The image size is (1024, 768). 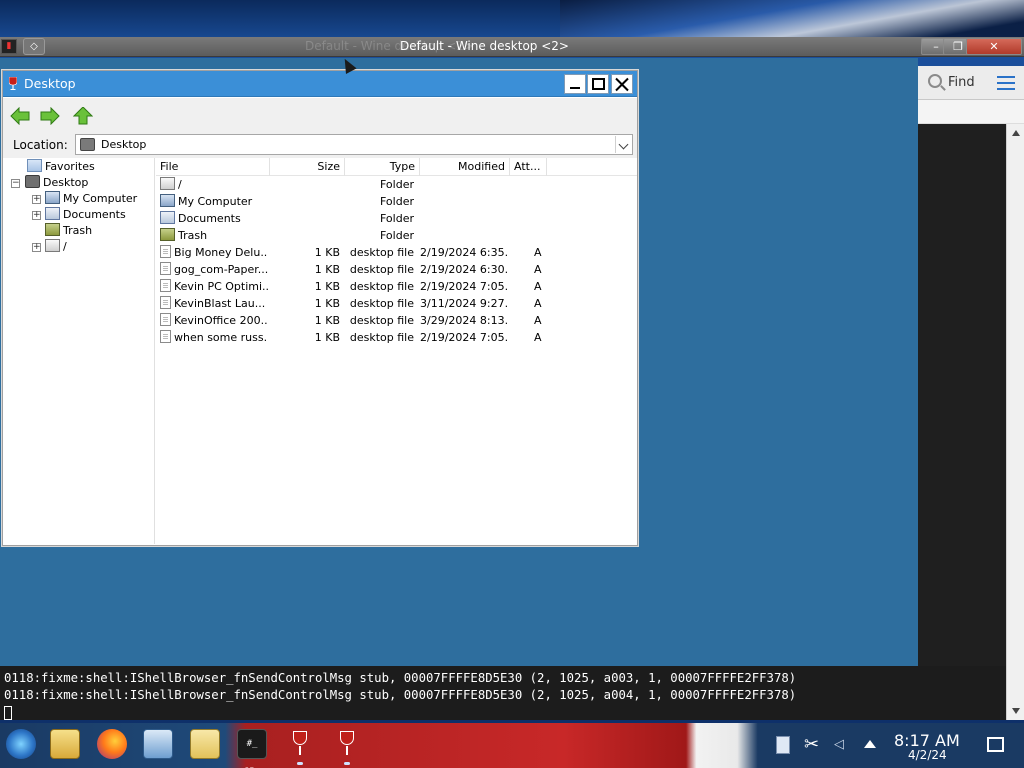 I want to click on tree-item-trash: Trash, so click(x=68, y=231).